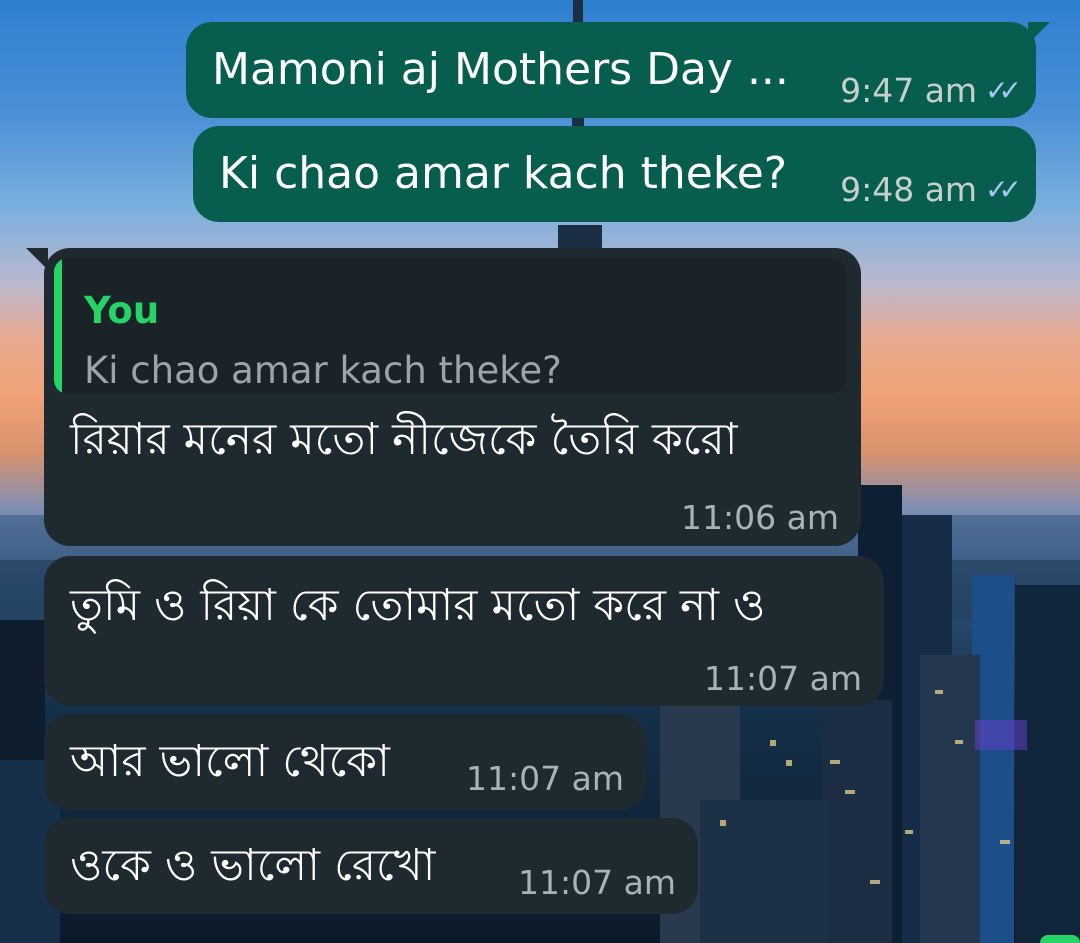  What do you see at coordinates (503, 173) in the screenshot?
I see `message-text: Ki chao amar kach theke?` at bounding box center [503, 173].